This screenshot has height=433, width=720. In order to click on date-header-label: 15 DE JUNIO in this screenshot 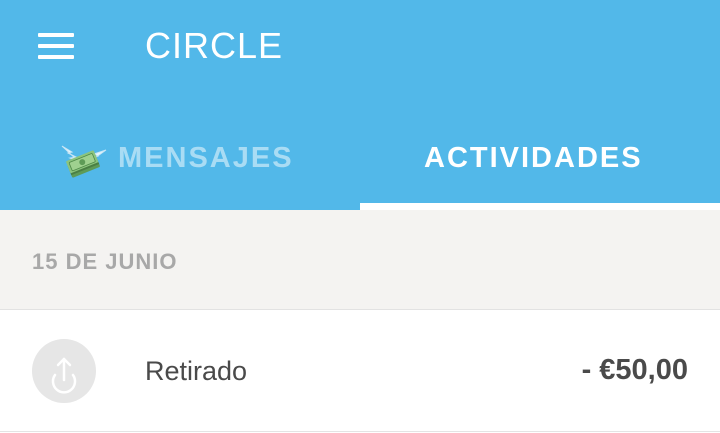, I will do `click(105, 261)`.